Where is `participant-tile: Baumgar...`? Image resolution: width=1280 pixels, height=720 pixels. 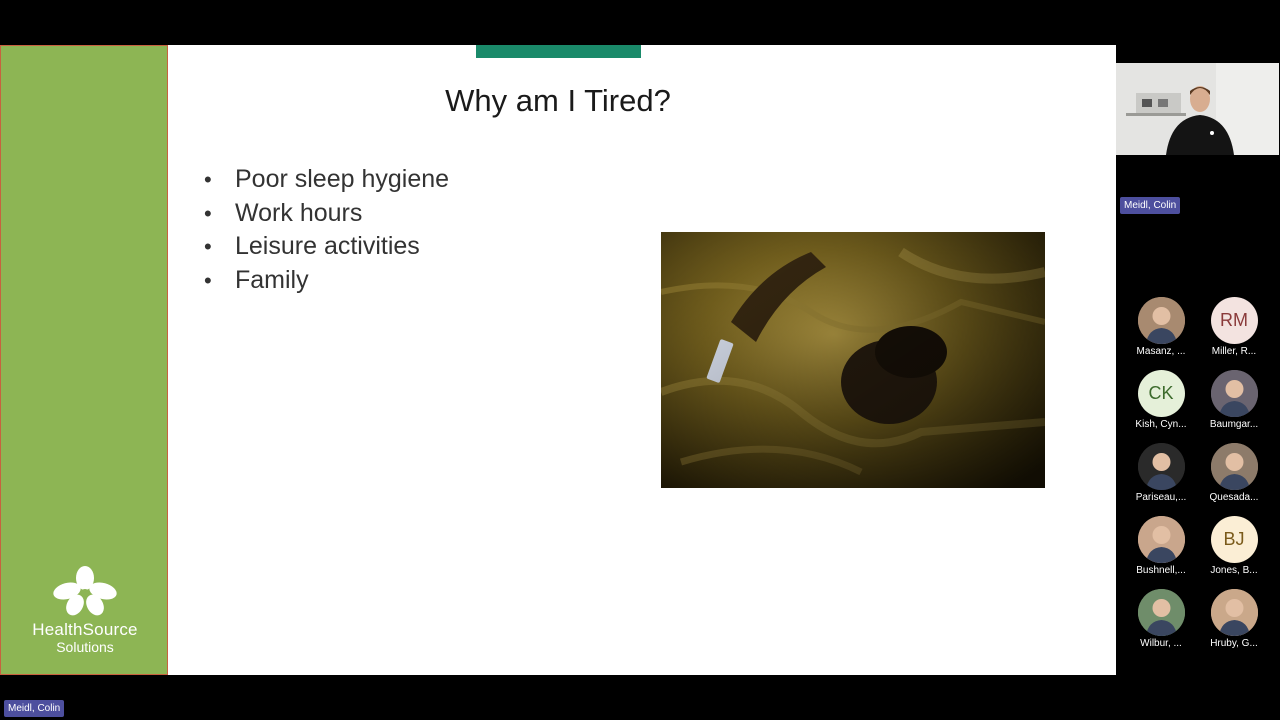
participant-tile: Baumgar... is located at coordinates (1234, 400).